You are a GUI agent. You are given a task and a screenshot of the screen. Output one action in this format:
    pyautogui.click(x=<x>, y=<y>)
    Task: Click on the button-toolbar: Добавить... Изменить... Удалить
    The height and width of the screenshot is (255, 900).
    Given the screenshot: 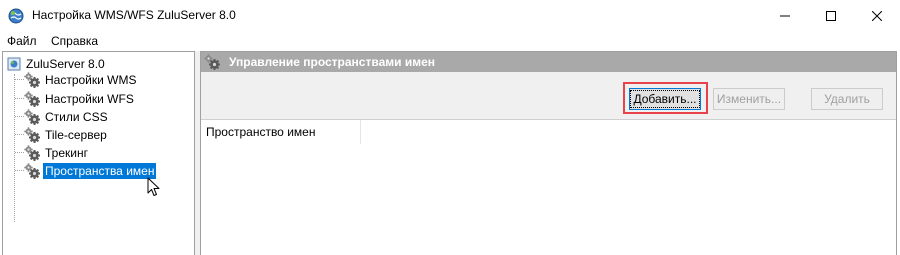 What is the action you would take?
    pyautogui.click(x=548, y=96)
    